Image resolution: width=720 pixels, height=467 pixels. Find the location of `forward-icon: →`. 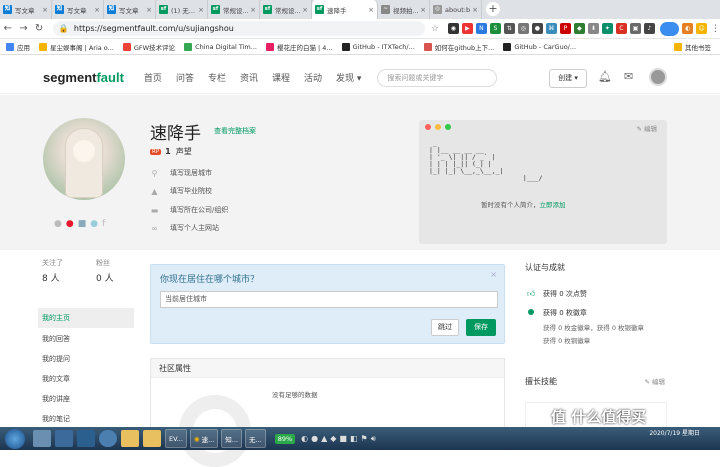

forward-icon: → is located at coordinates (24, 28).